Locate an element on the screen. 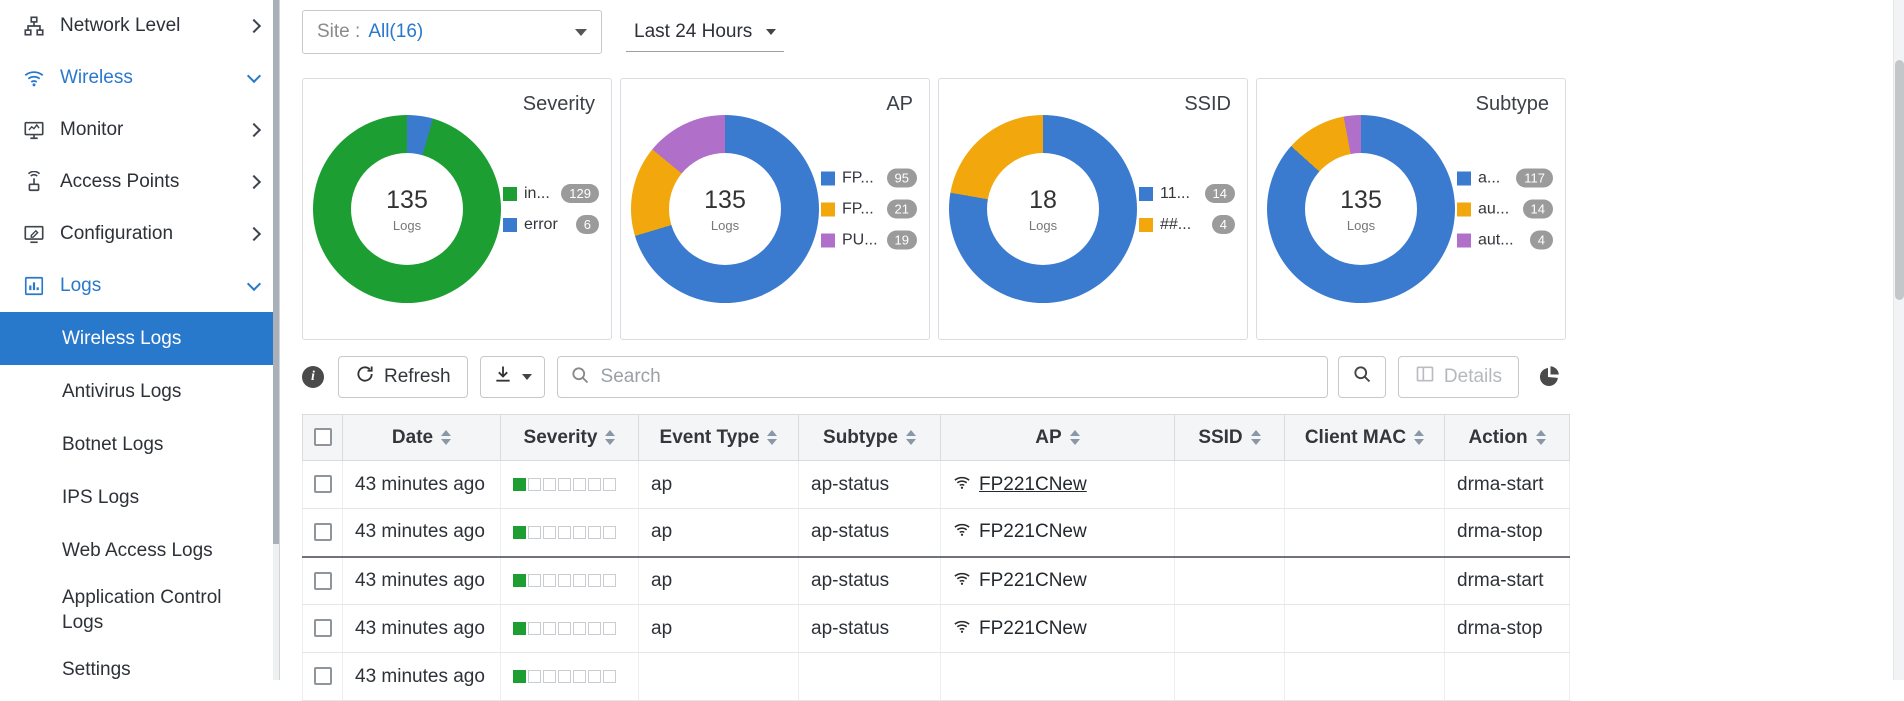  export-button is located at coordinates (512, 377).